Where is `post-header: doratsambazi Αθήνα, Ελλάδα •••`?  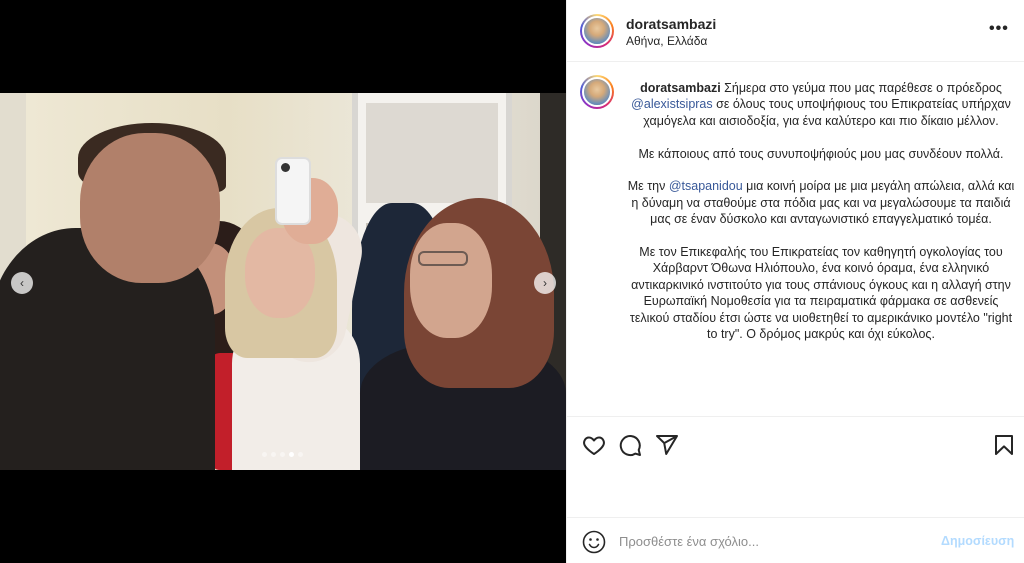
post-header: doratsambazi Αθήνα, Ελλάδα ••• is located at coordinates (795, 31).